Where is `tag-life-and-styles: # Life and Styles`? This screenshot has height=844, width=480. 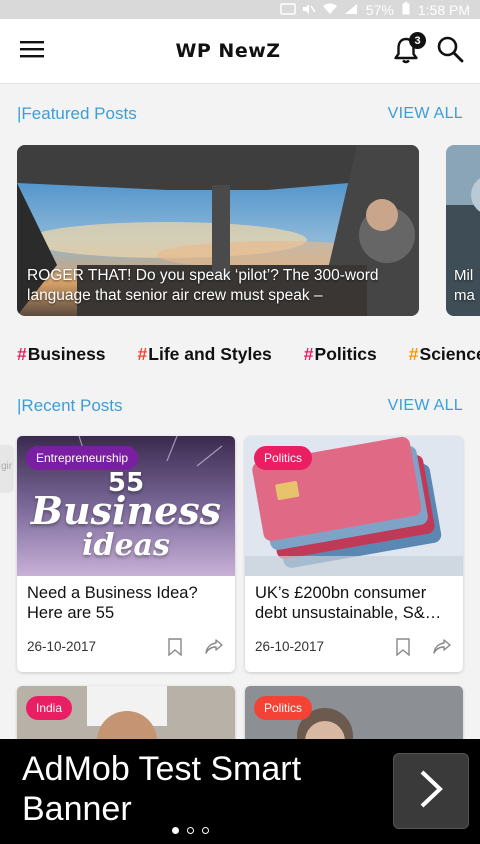
tag-life-and-styles: # Life and Styles is located at coordinates (205, 359).